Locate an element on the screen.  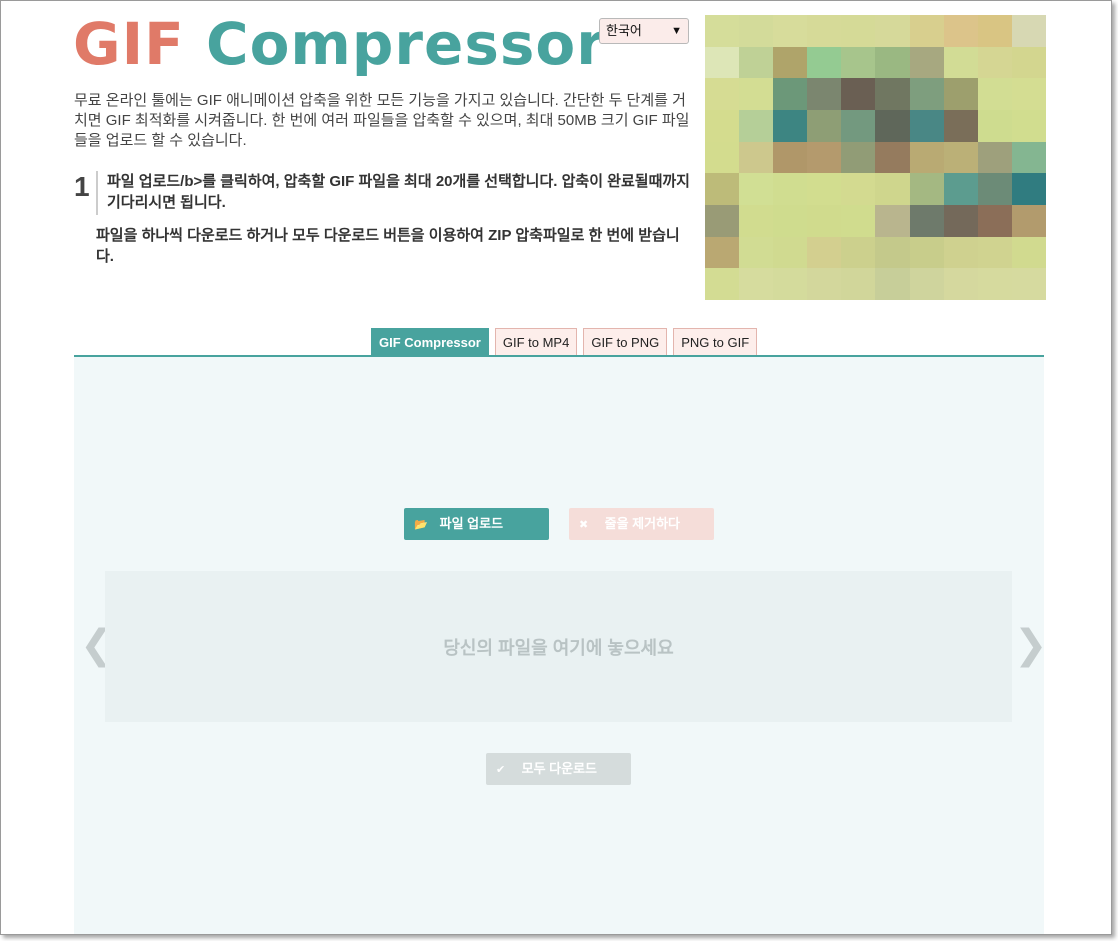
drop-zone: 당신의 파일을 여기에 놓으세요 is located at coordinates (558, 646).